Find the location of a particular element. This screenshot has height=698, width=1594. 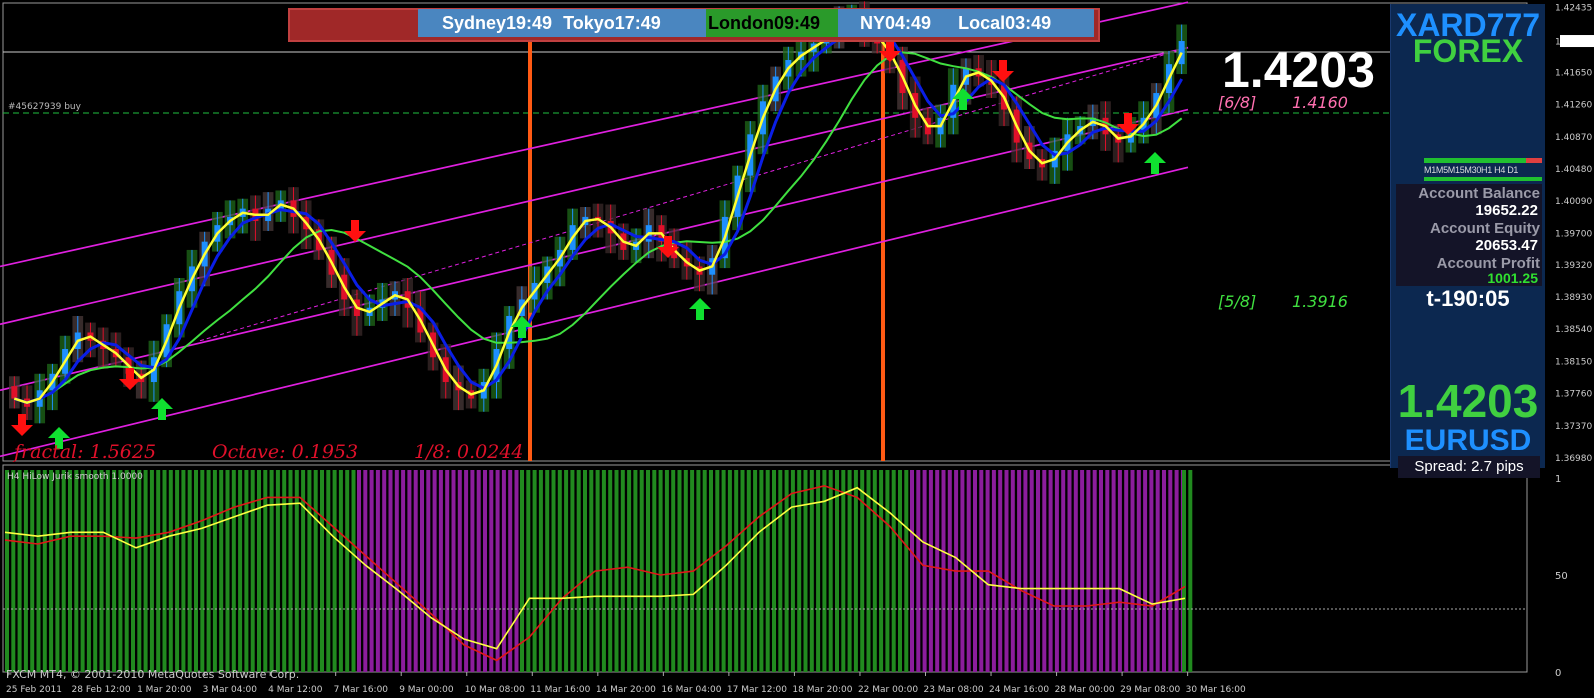

timeframe-strip-d1 is located at coordinates (1534, 160).